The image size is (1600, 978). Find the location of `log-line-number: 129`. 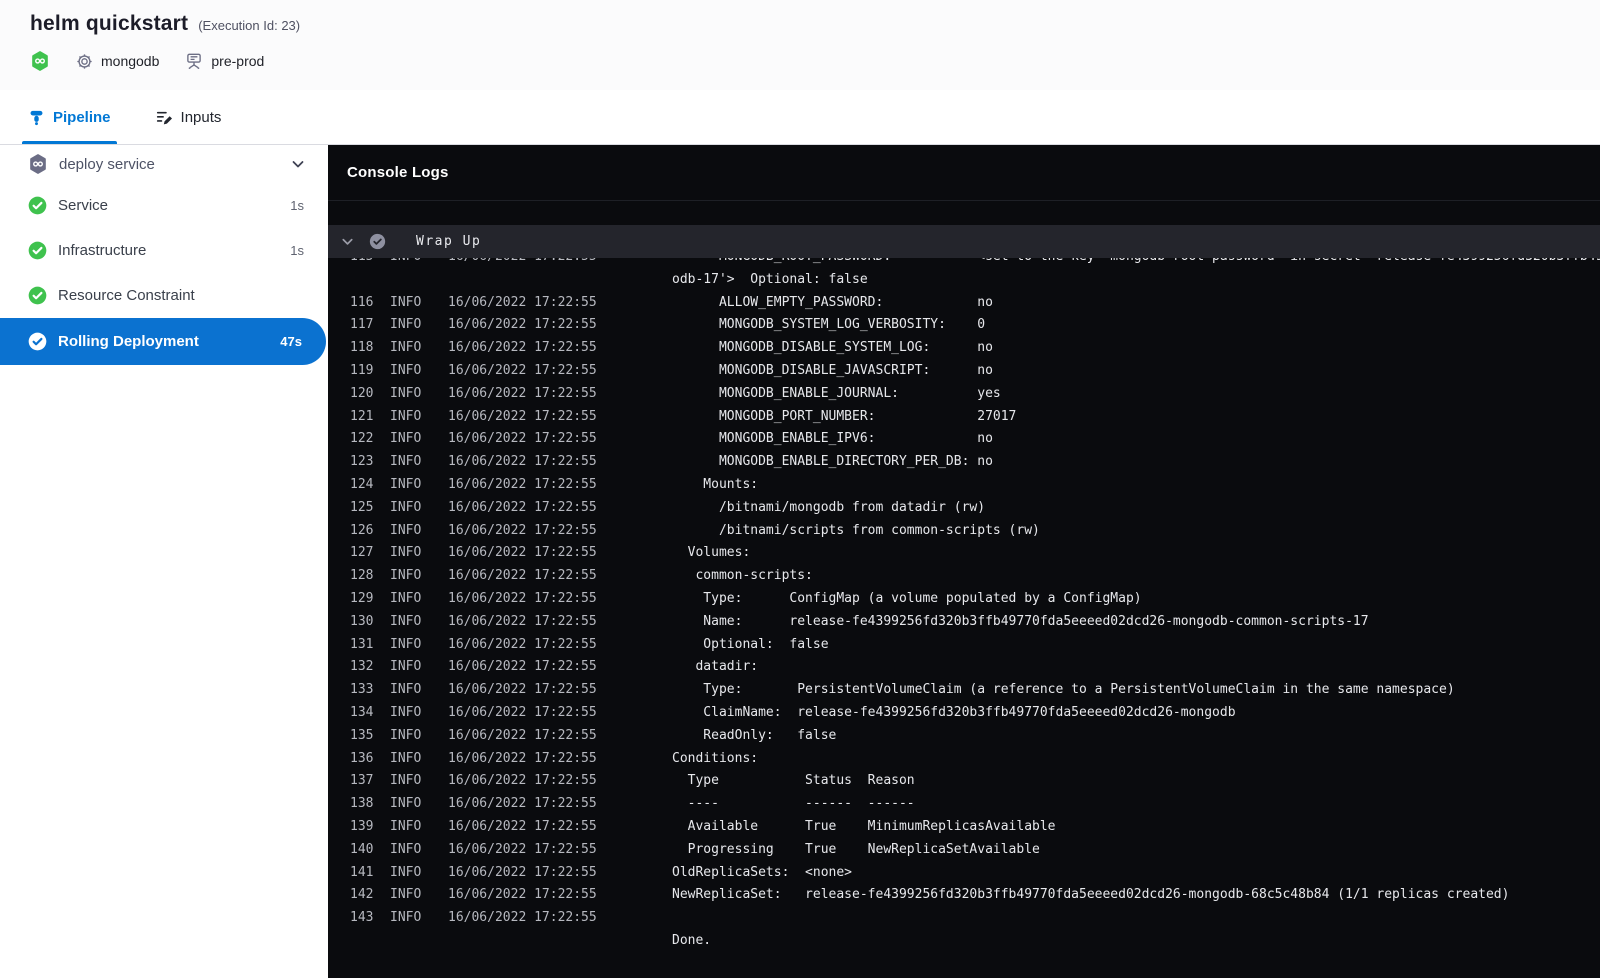

log-line-number: 129 is located at coordinates (362, 598).